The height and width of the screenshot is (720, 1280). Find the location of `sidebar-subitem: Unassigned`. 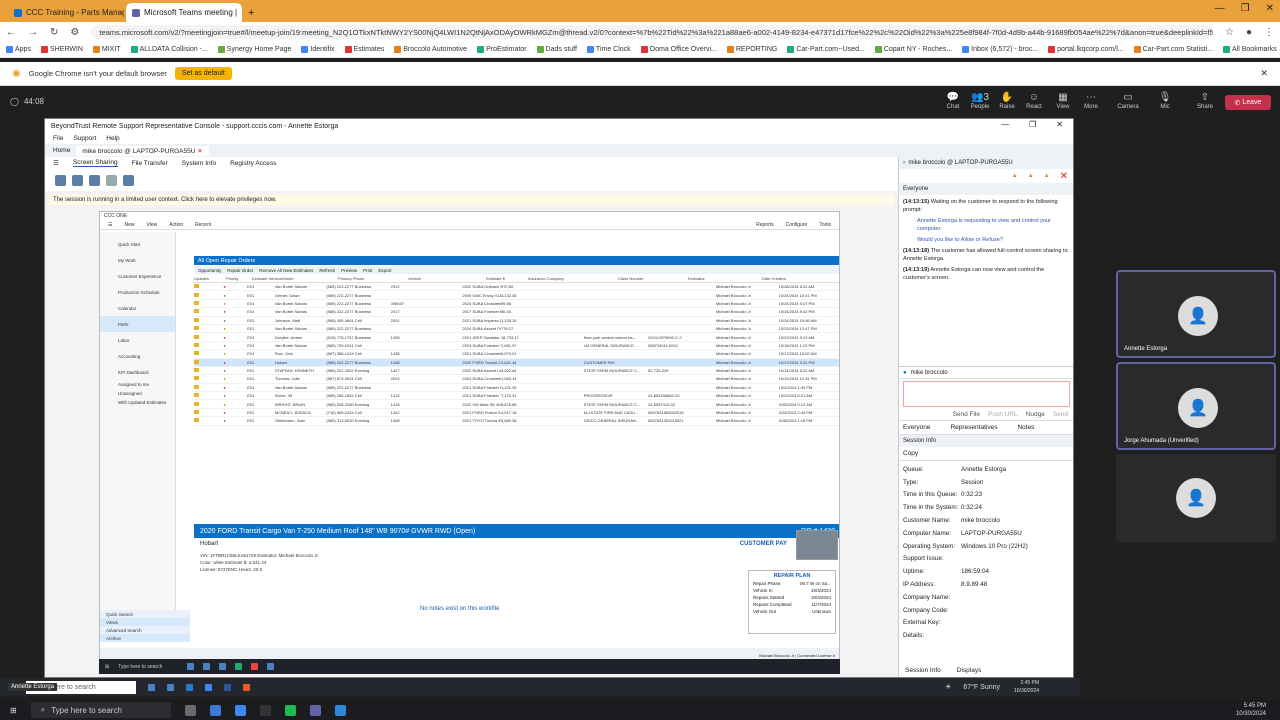

sidebar-subitem: Unassigned is located at coordinates (137, 393).